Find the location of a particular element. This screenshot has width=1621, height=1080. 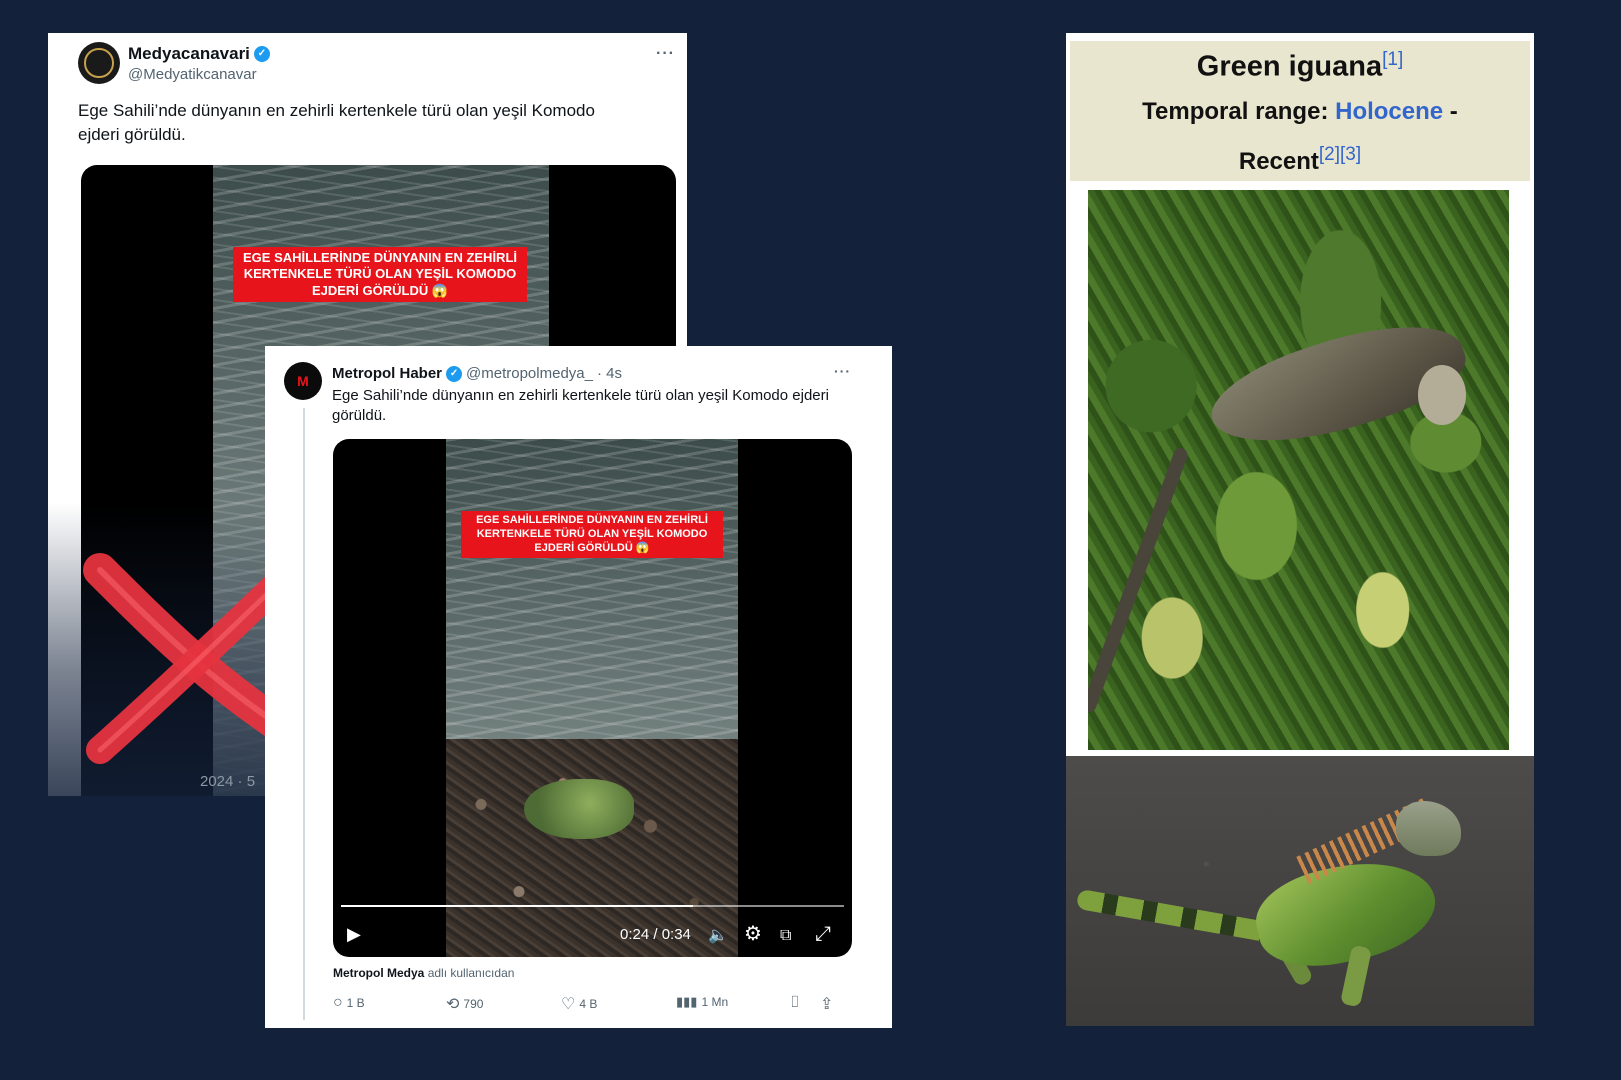

handle: @Medyatikcanavar is located at coordinates (192, 74).